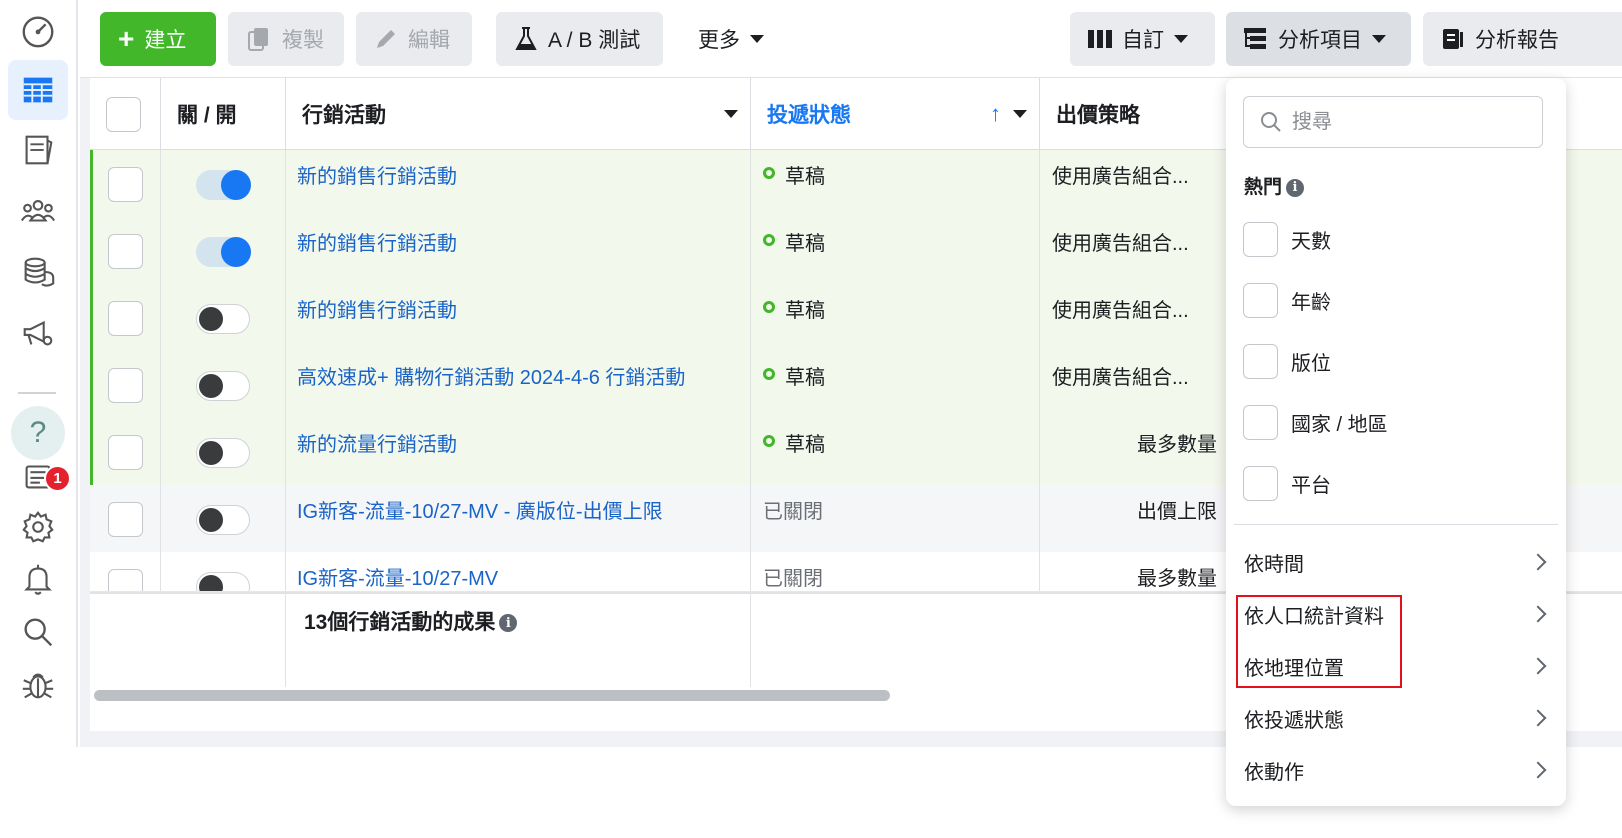 The image size is (1622, 838). I want to click on select-all-cell, so click(125, 114).